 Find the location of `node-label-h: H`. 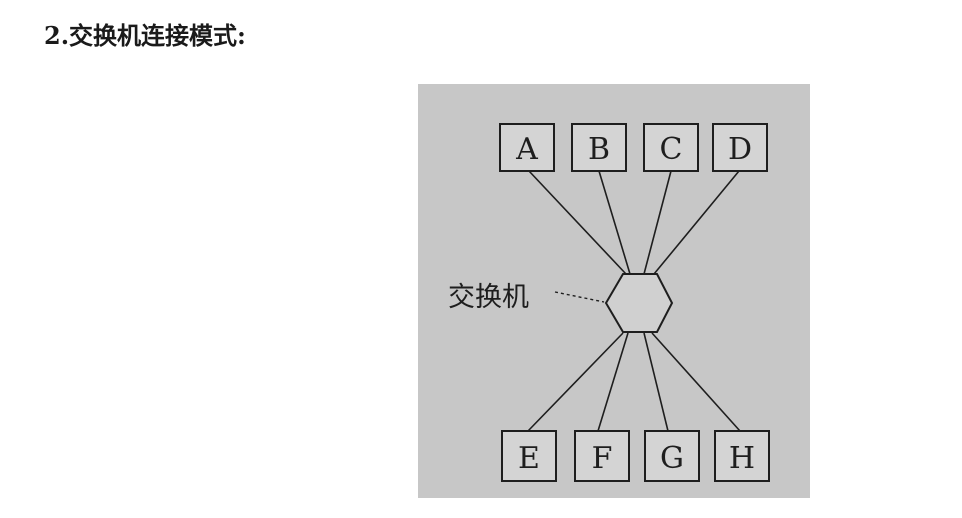

node-label-h: H is located at coordinates (742, 458).